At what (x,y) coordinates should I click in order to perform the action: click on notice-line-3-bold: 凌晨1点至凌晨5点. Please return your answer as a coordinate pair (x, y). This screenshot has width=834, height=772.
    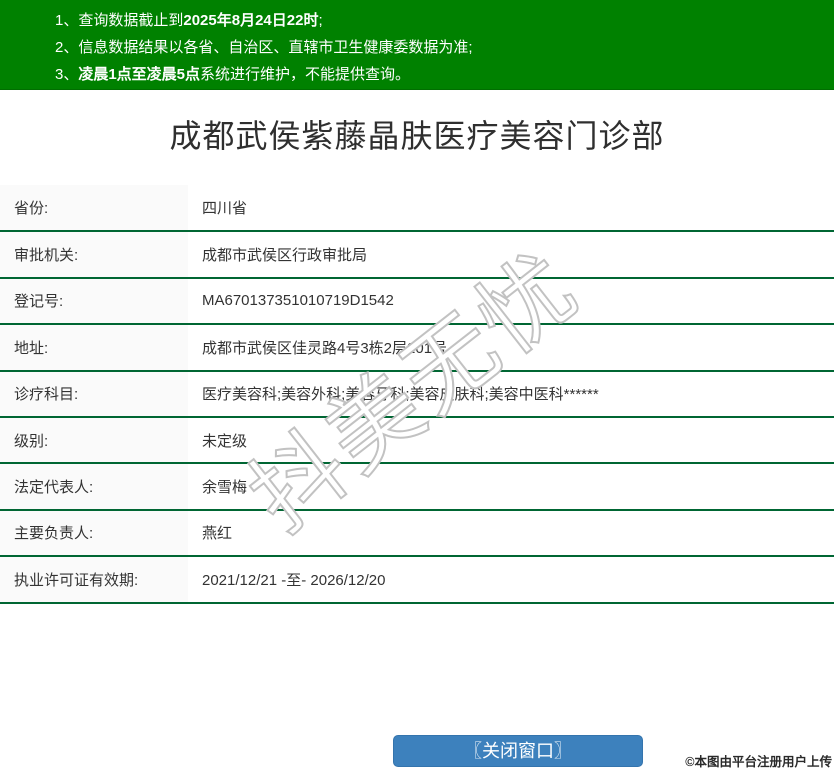
    Looking at the image, I should click on (139, 74).